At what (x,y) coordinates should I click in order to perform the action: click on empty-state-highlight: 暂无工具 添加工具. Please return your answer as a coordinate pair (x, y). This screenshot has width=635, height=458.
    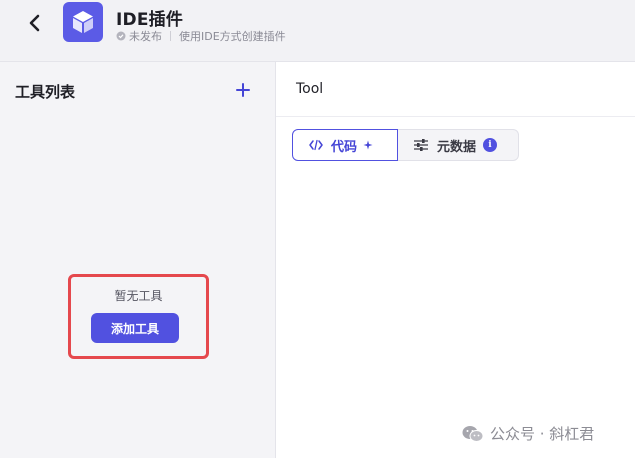
    Looking at the image, I should click on (138, 316).